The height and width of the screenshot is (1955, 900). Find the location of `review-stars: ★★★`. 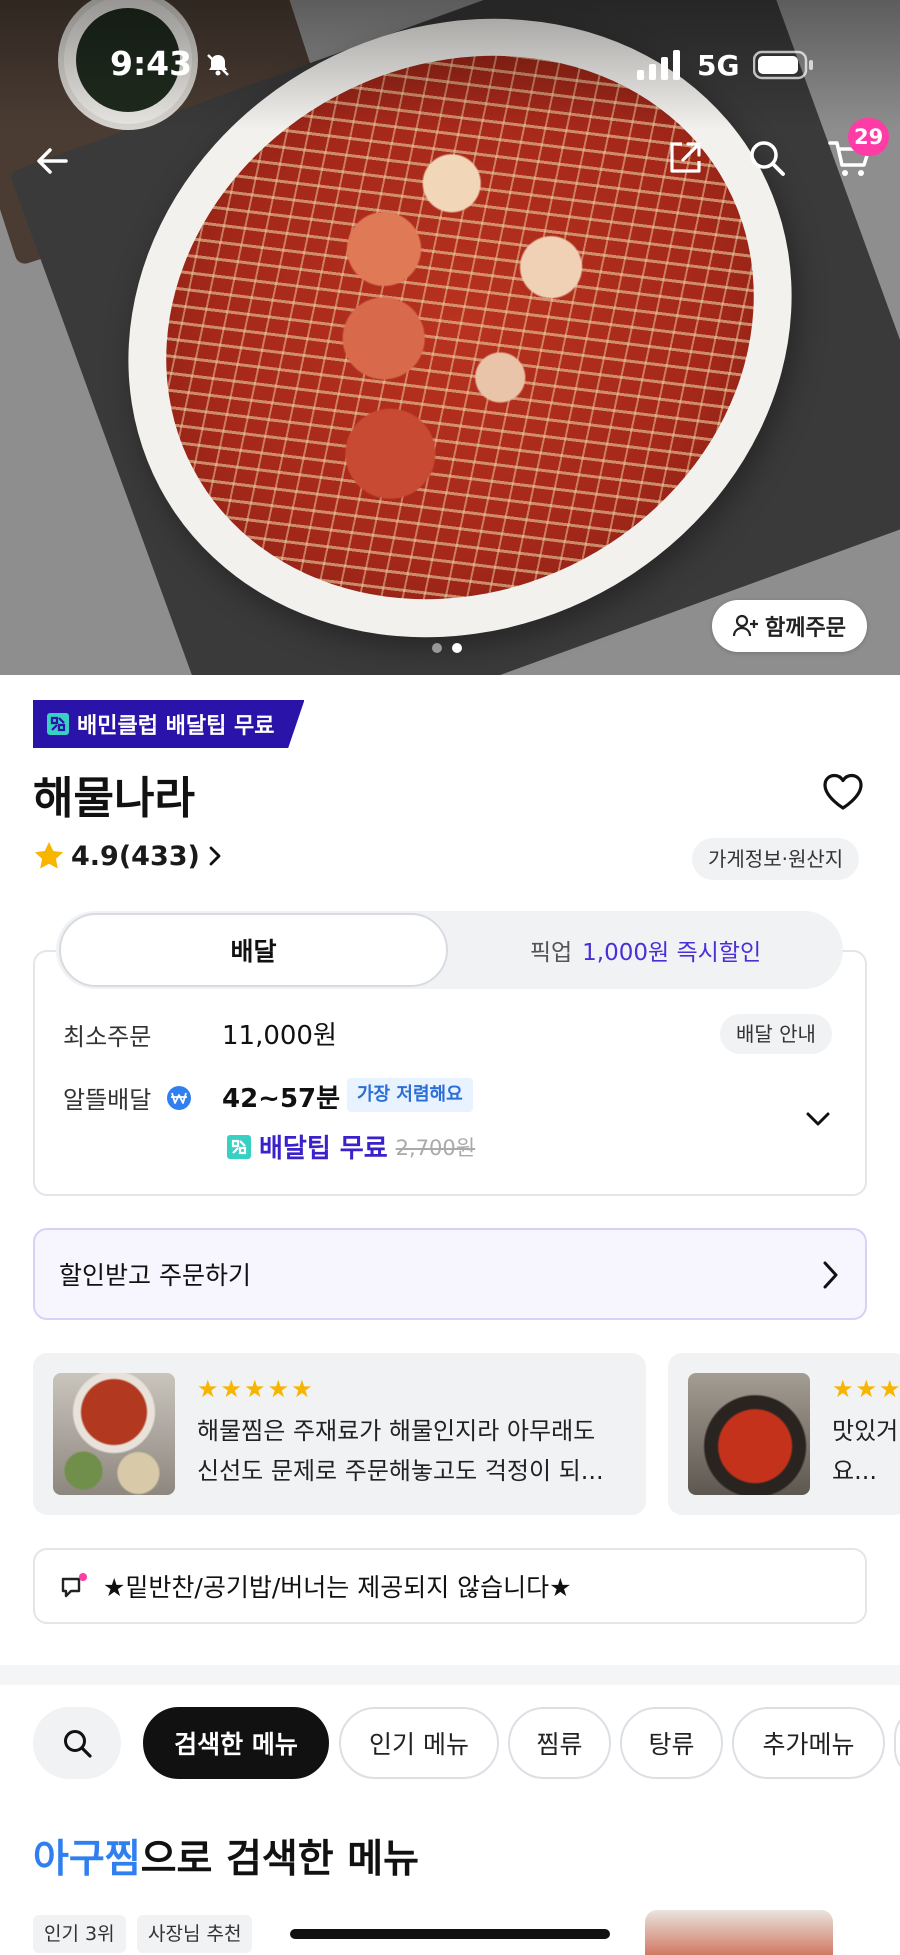

review-stars: ★★★ is located at coordinates (866, 1389).